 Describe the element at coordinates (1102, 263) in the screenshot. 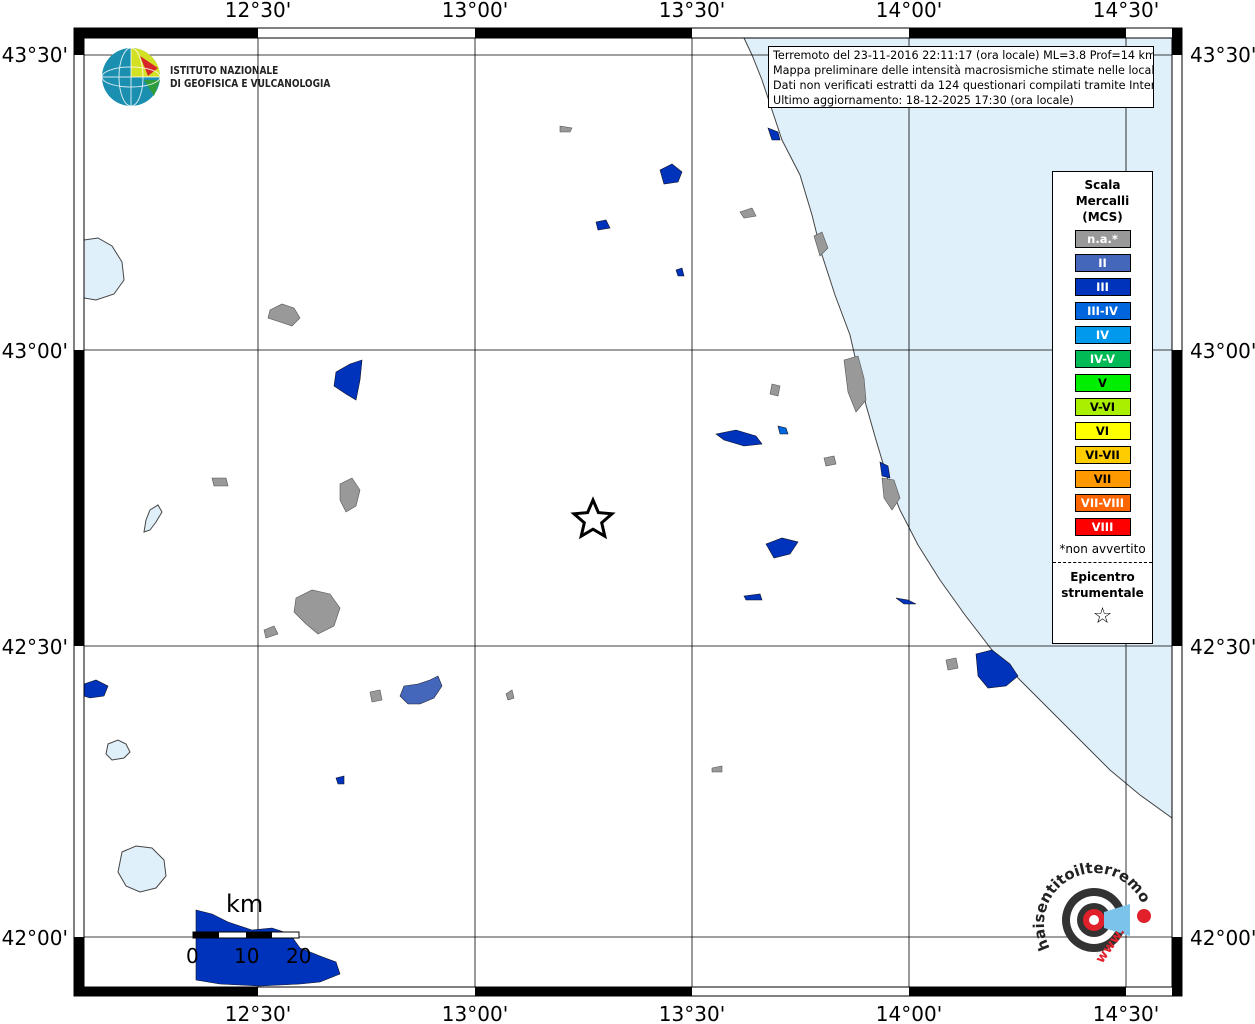

I see `legend-swatch: II` at that location.